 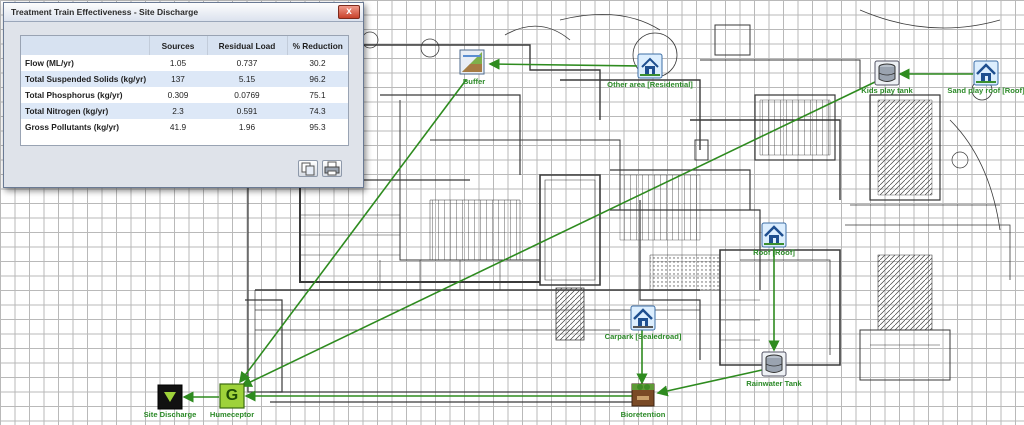 What do you see at coordinates (774, 252) in the screenshot?
I see `node-label-roof: Roof [Roof]` at bounding box center [774, 252].